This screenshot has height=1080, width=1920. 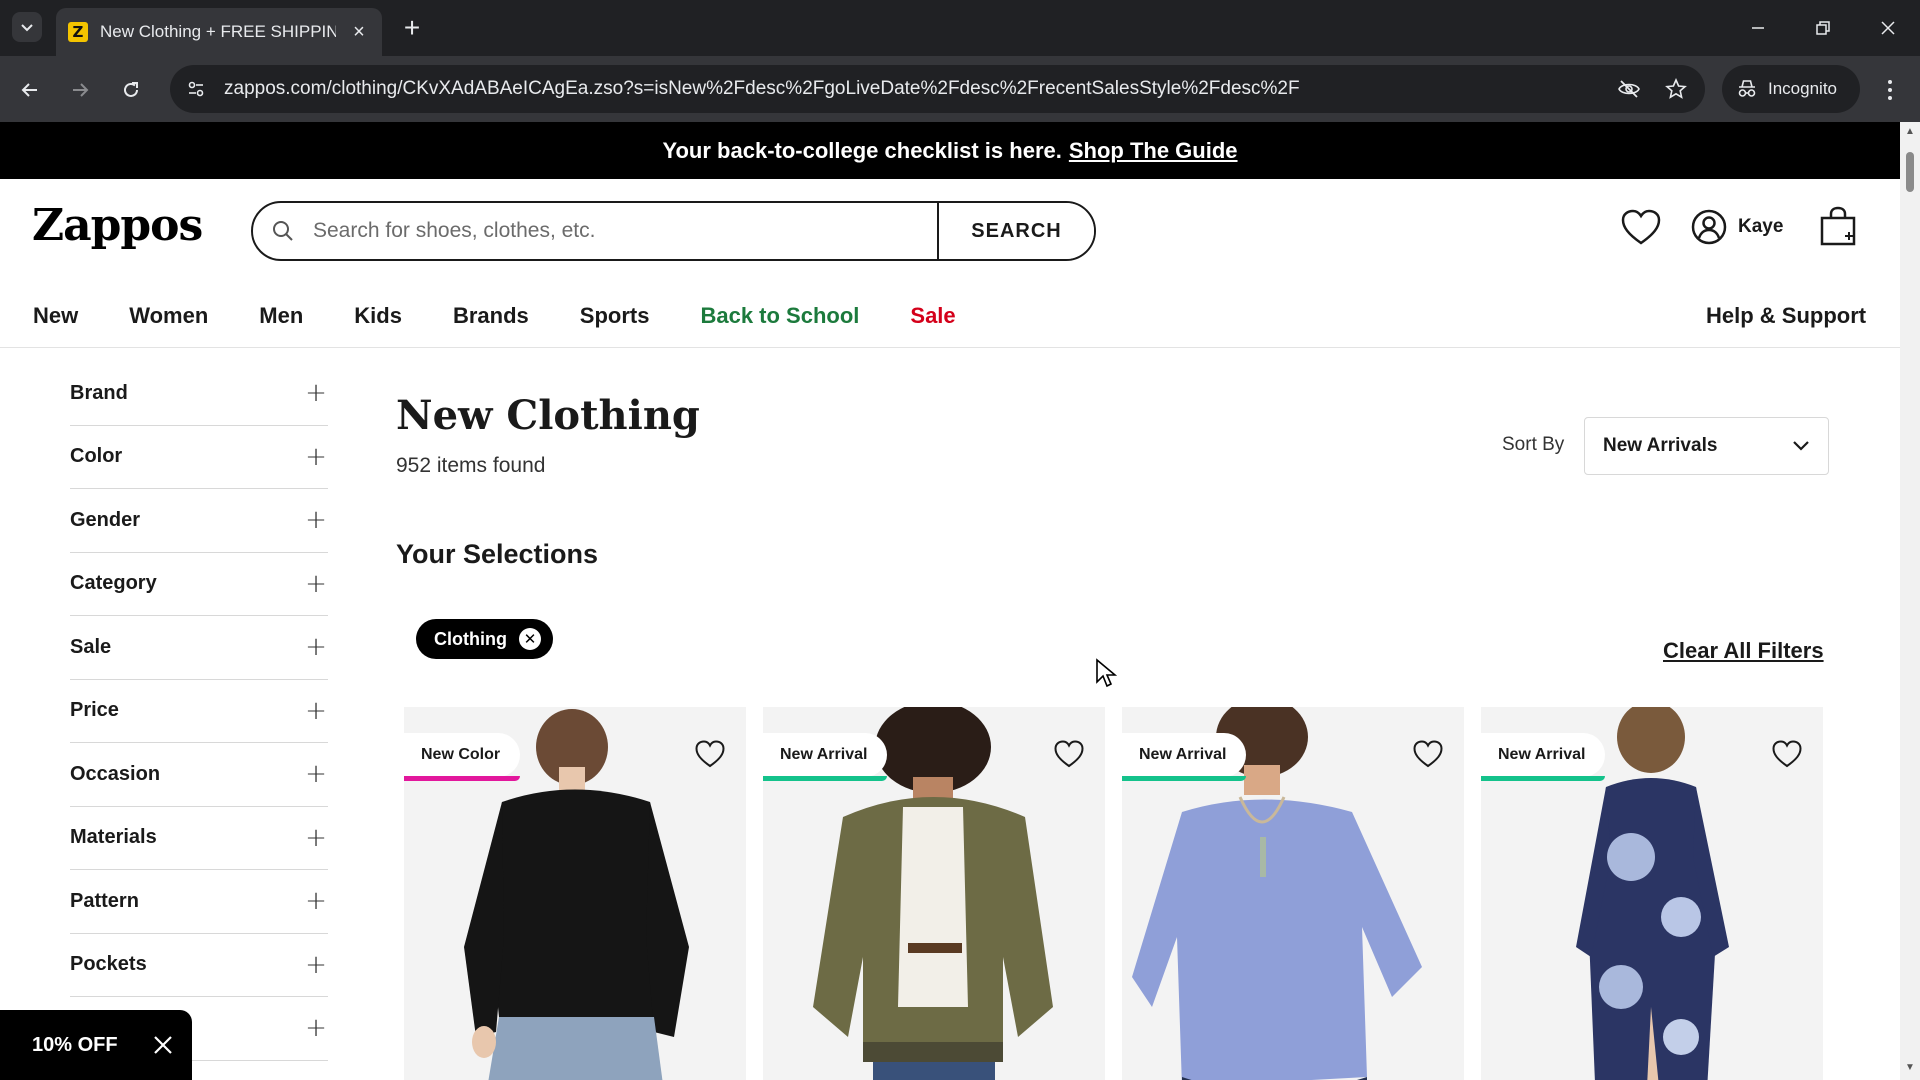 I want to click on nav-kids: Kids, so click(x=378, y=316).